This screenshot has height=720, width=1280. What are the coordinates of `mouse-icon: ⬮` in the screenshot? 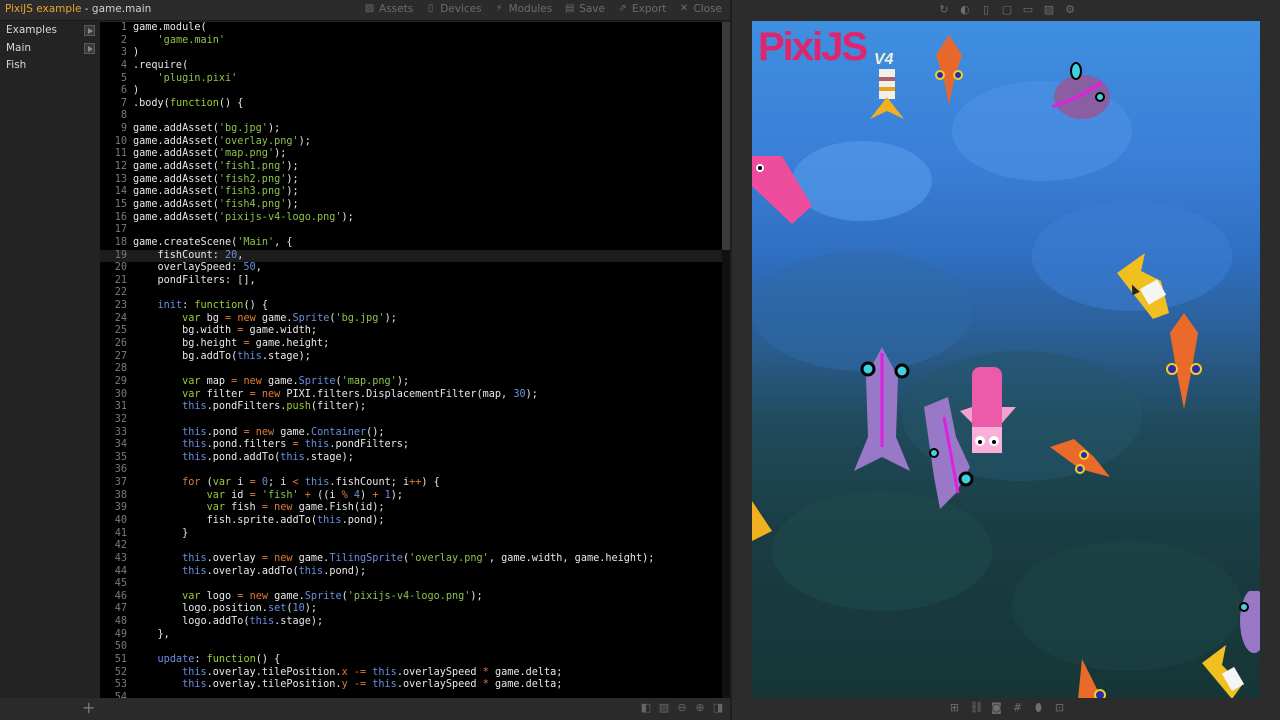 It's located at (1039, 708).